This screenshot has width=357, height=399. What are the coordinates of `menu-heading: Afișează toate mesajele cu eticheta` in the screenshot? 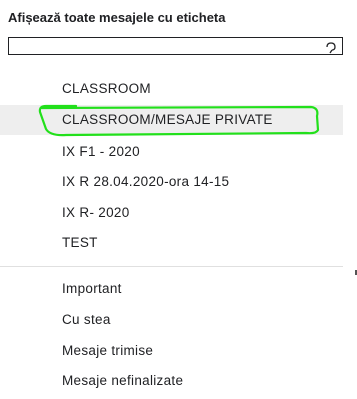 It's located at (117, 17).